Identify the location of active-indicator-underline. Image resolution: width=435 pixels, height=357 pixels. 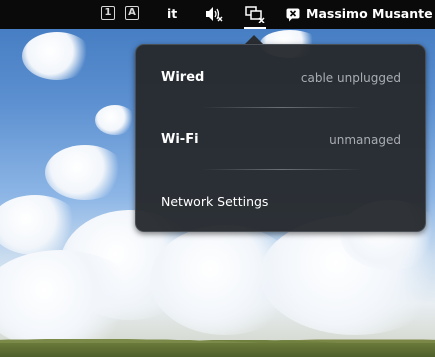
(255, 28).